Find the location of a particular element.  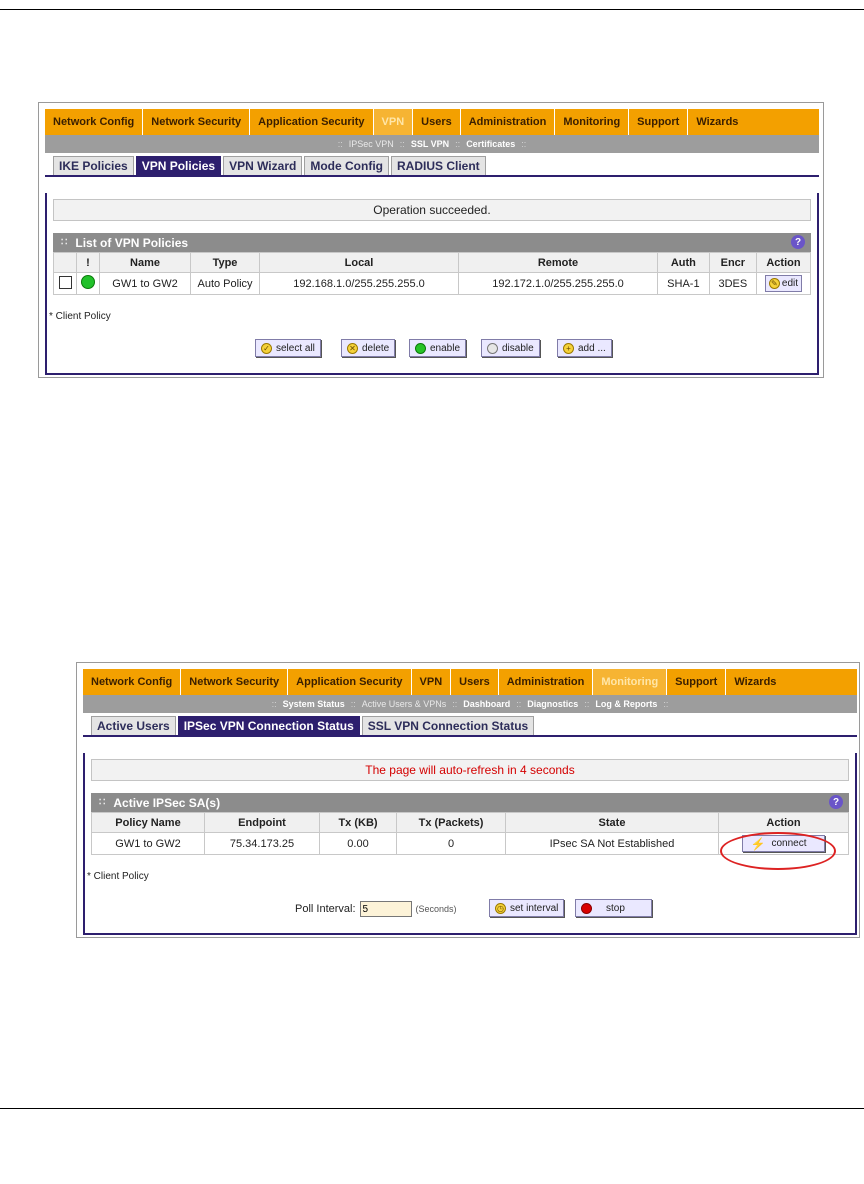

policy-auth: SHA-1 is located at coordinates (683, 283).